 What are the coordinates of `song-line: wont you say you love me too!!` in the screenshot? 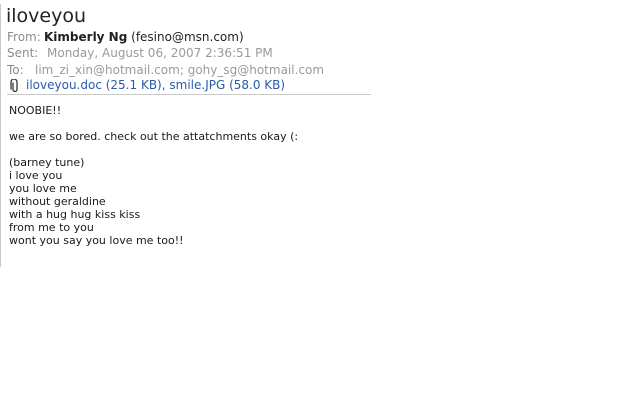 It's located at (96, 240).